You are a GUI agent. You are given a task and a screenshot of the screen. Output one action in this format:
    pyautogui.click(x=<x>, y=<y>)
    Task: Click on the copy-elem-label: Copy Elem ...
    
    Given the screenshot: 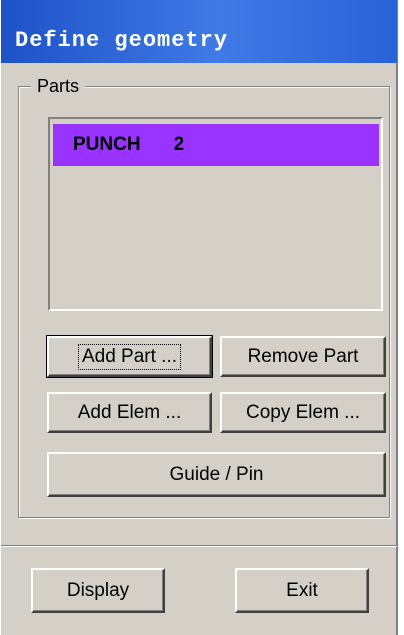 What is the action you would take?
    pyautogui.click(x=303, y=412)
    